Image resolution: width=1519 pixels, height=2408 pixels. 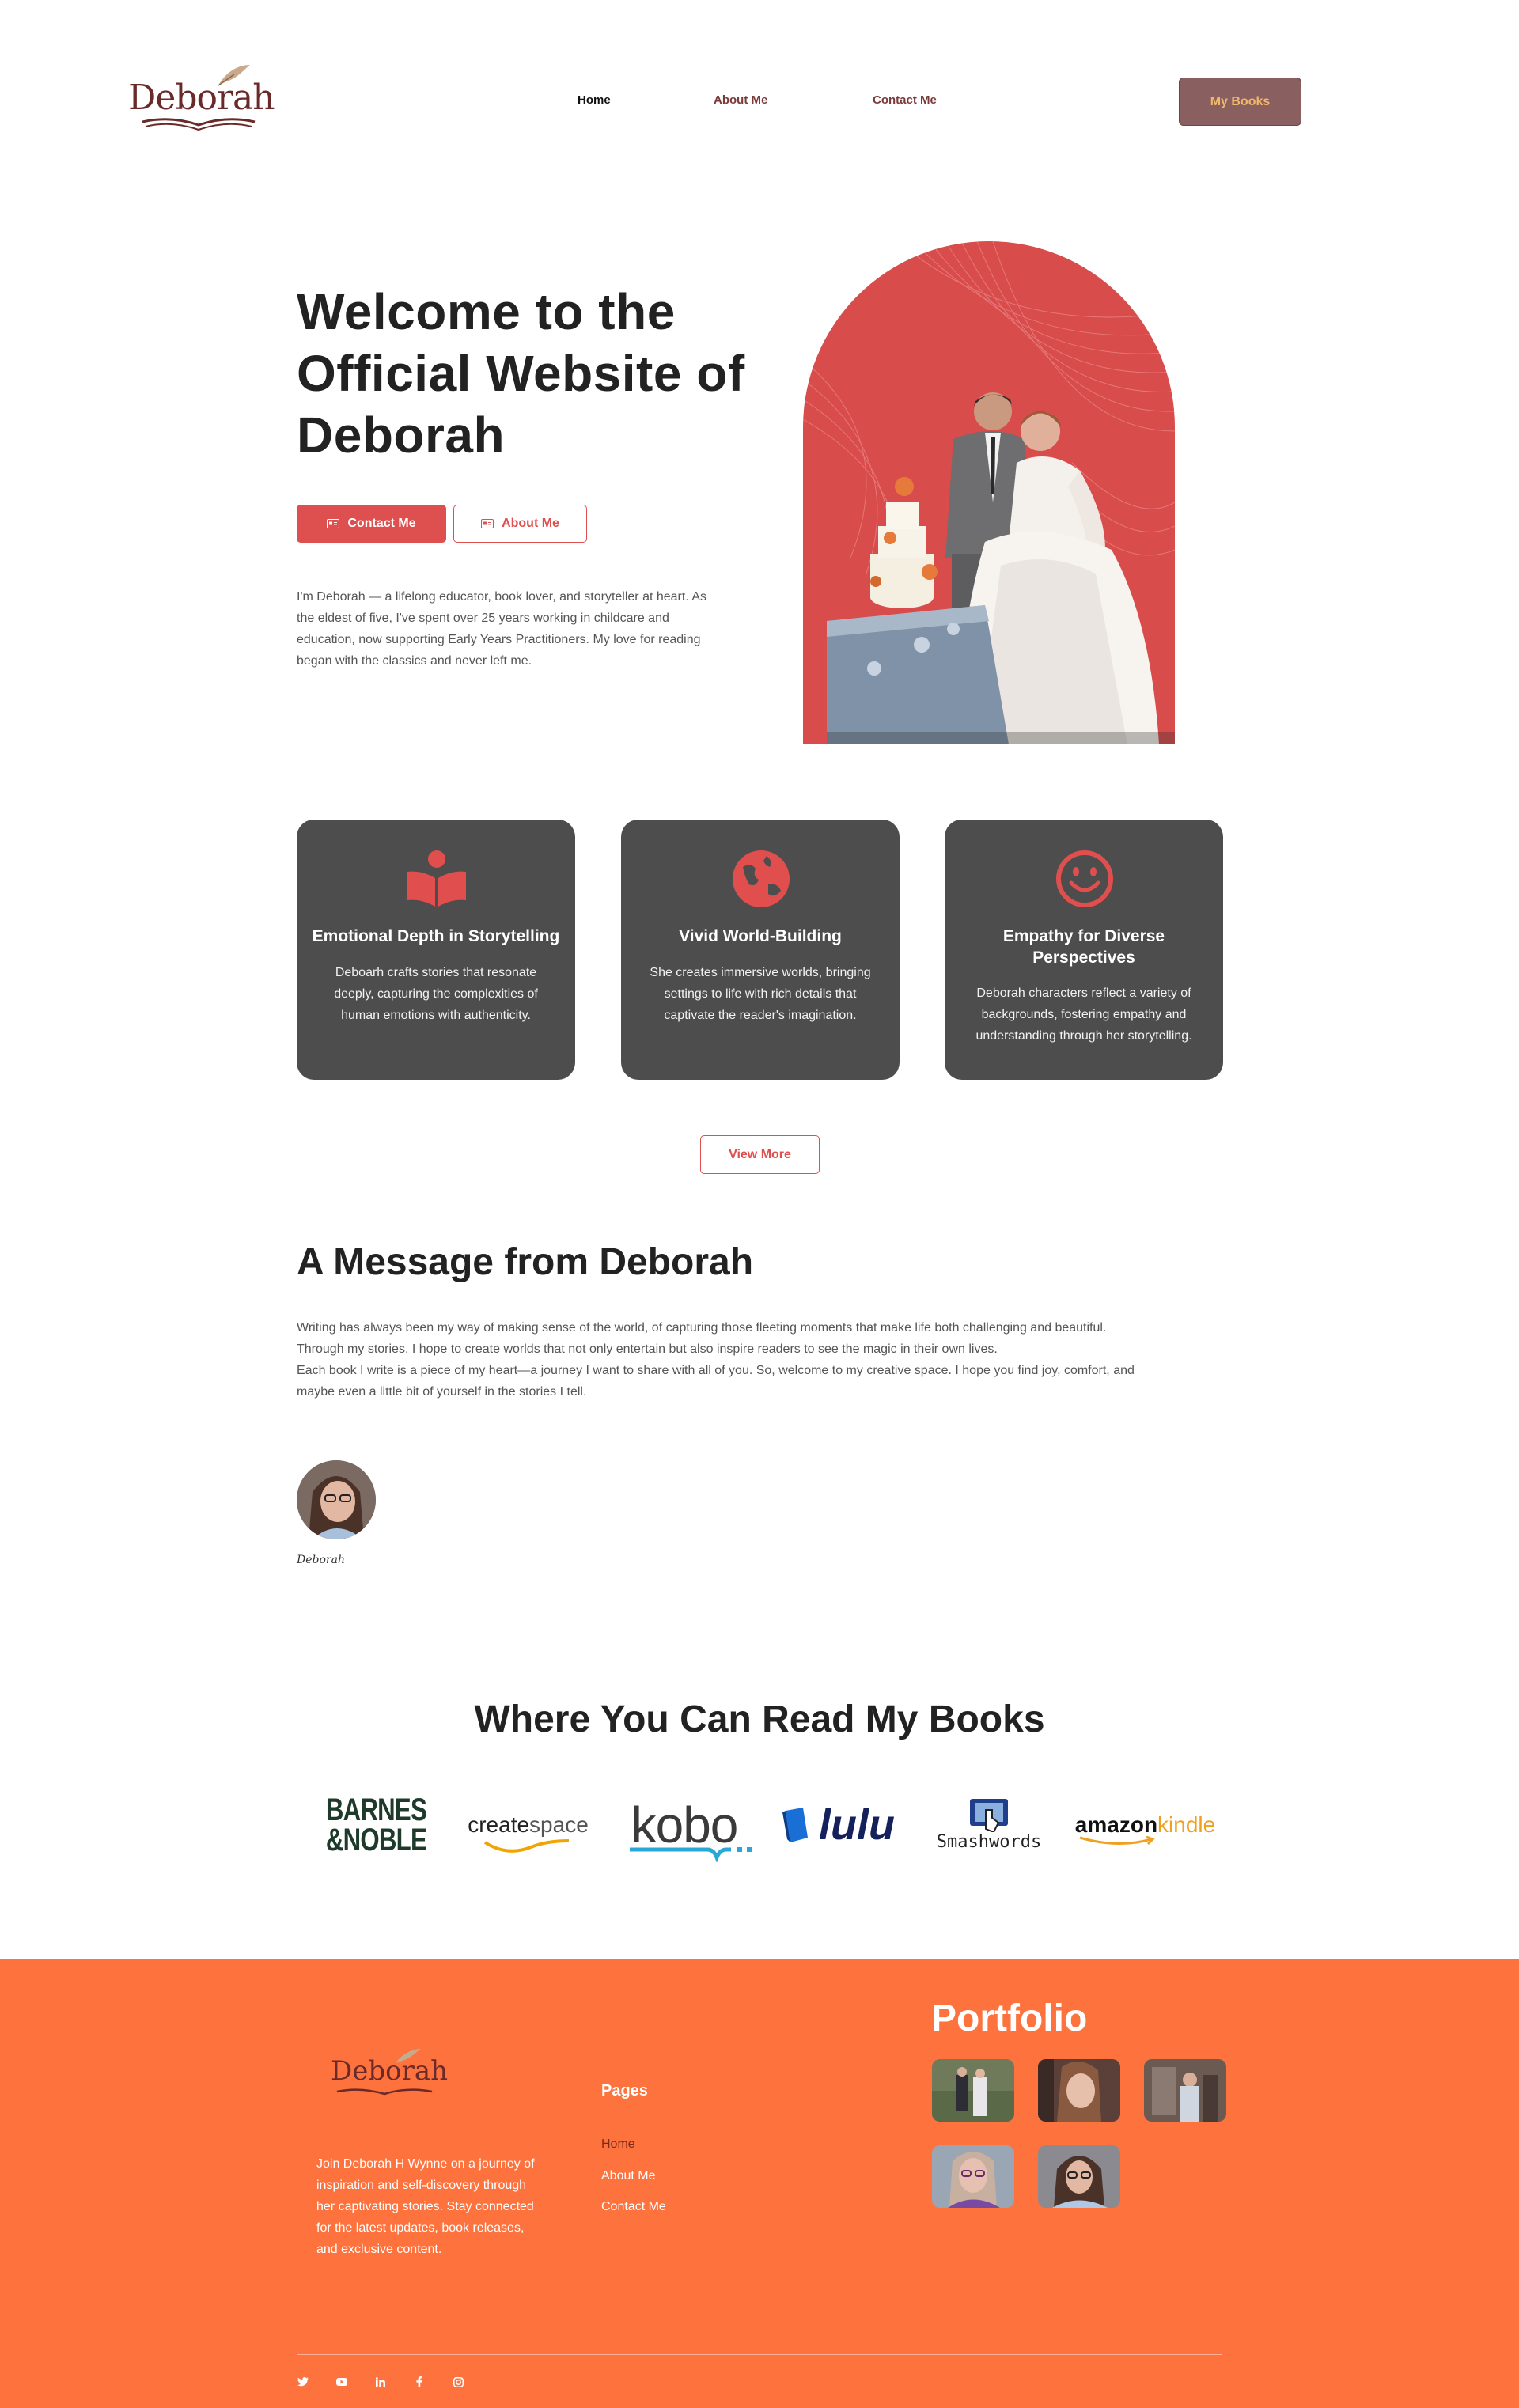 I want to click on nav-link-about: About Me, so click(x=740, y=100).